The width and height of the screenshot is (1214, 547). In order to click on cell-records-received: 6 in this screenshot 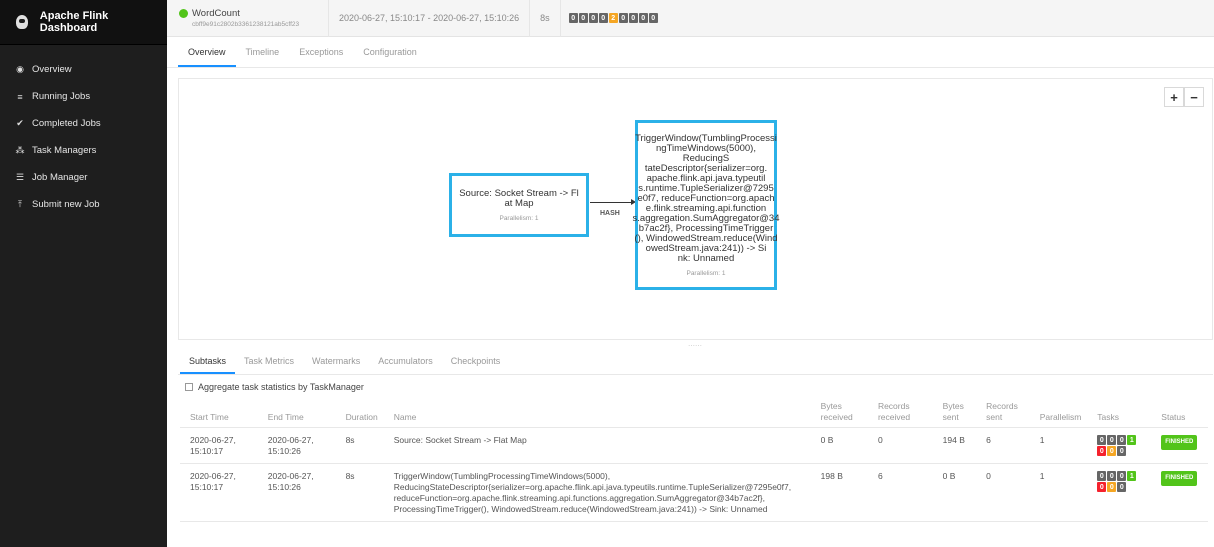, I will do `click(900, 492)`.